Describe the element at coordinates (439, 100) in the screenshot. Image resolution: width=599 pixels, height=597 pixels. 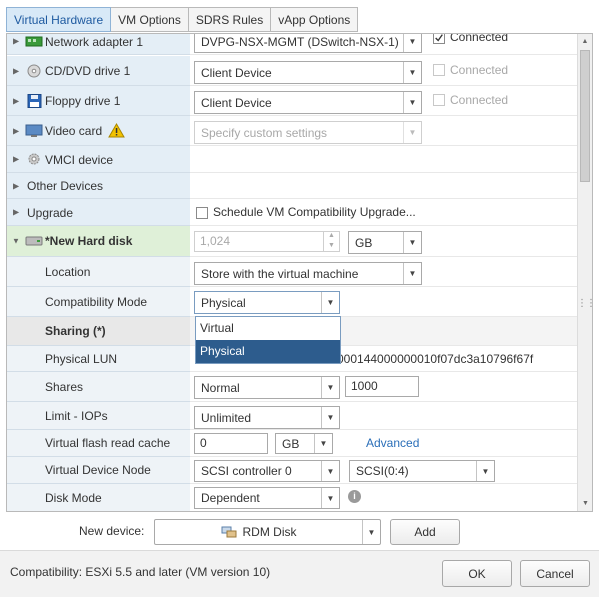
I see `floppy-connected-checkbox` at that location.